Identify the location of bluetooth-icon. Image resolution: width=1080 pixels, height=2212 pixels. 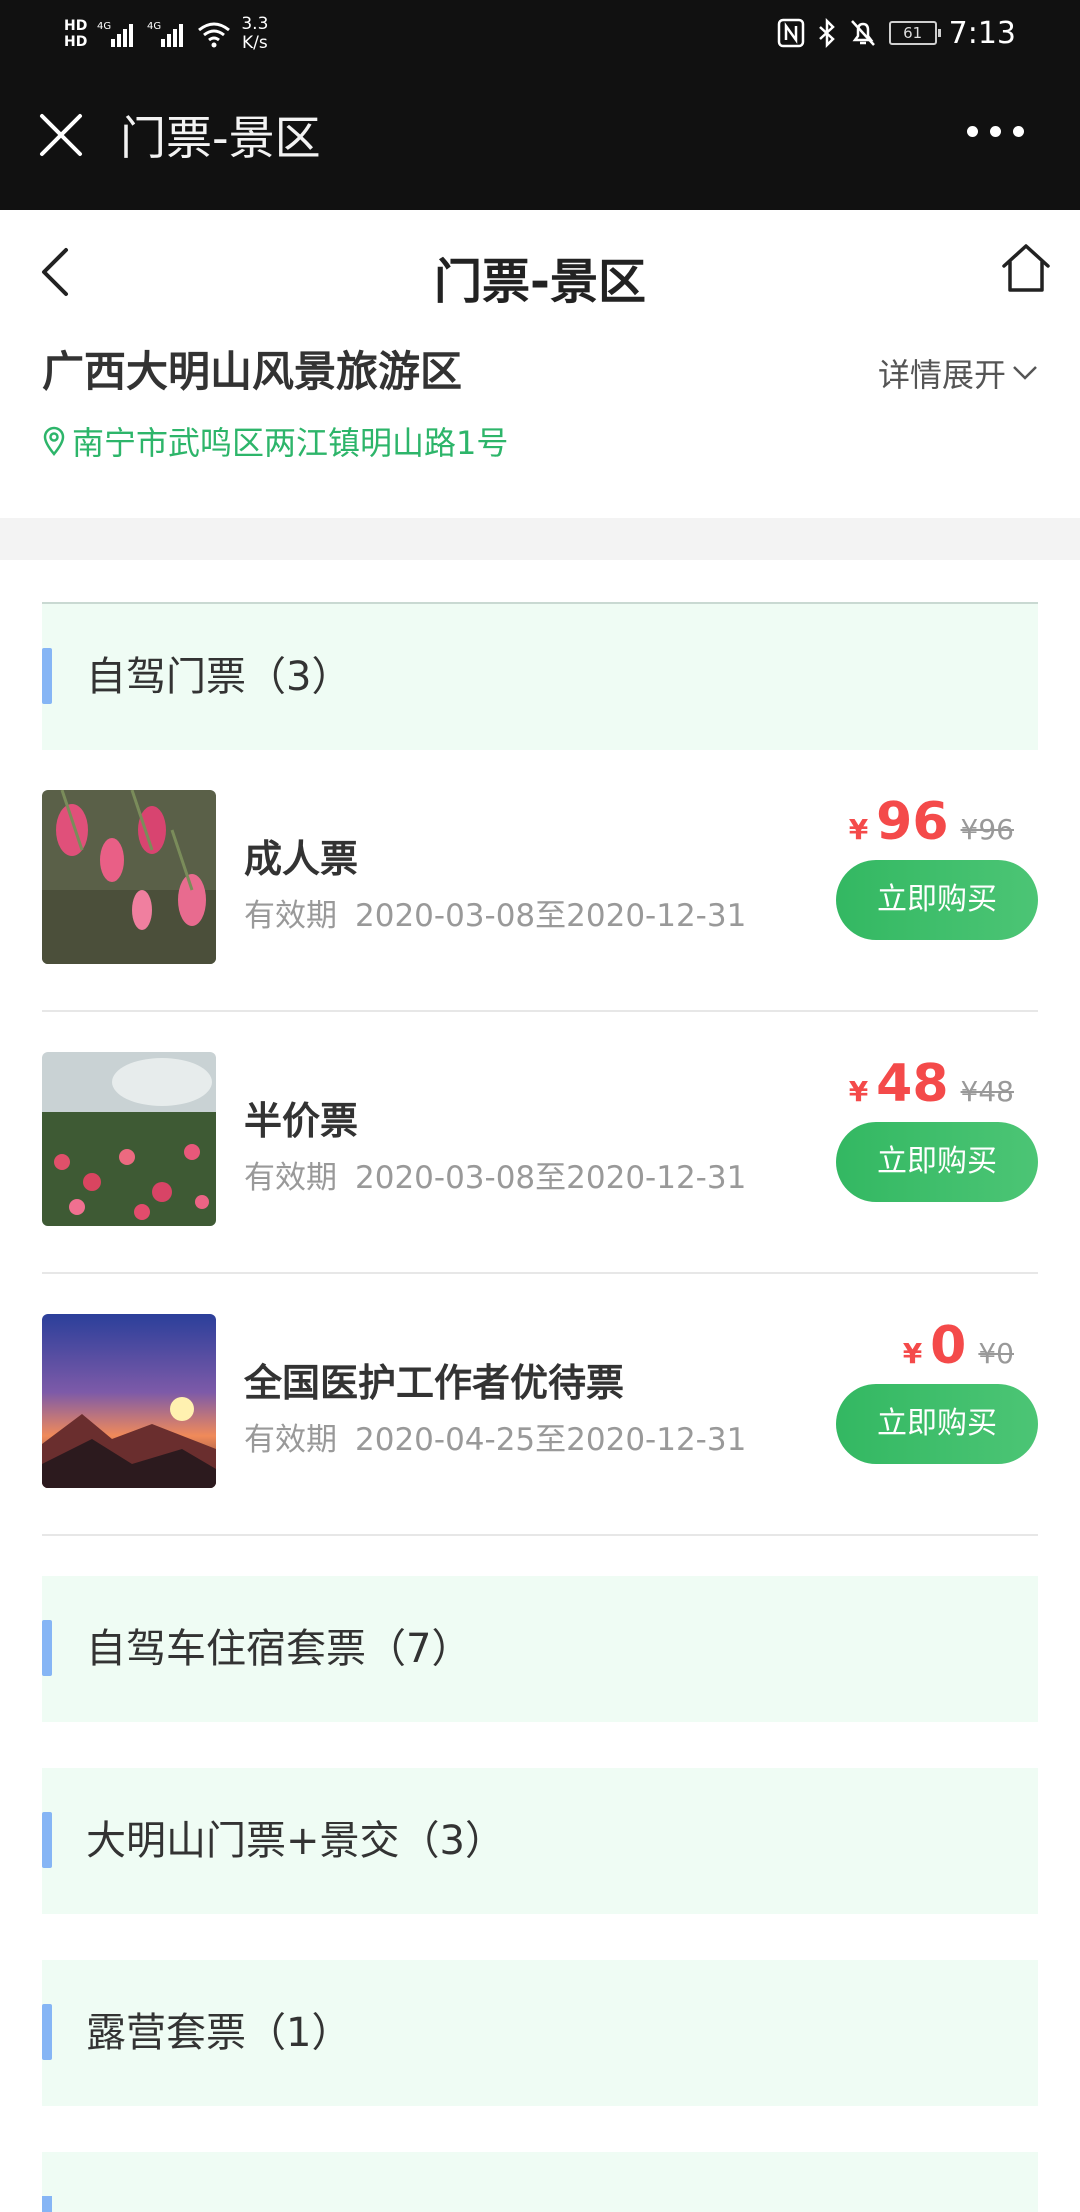
(826, 33).